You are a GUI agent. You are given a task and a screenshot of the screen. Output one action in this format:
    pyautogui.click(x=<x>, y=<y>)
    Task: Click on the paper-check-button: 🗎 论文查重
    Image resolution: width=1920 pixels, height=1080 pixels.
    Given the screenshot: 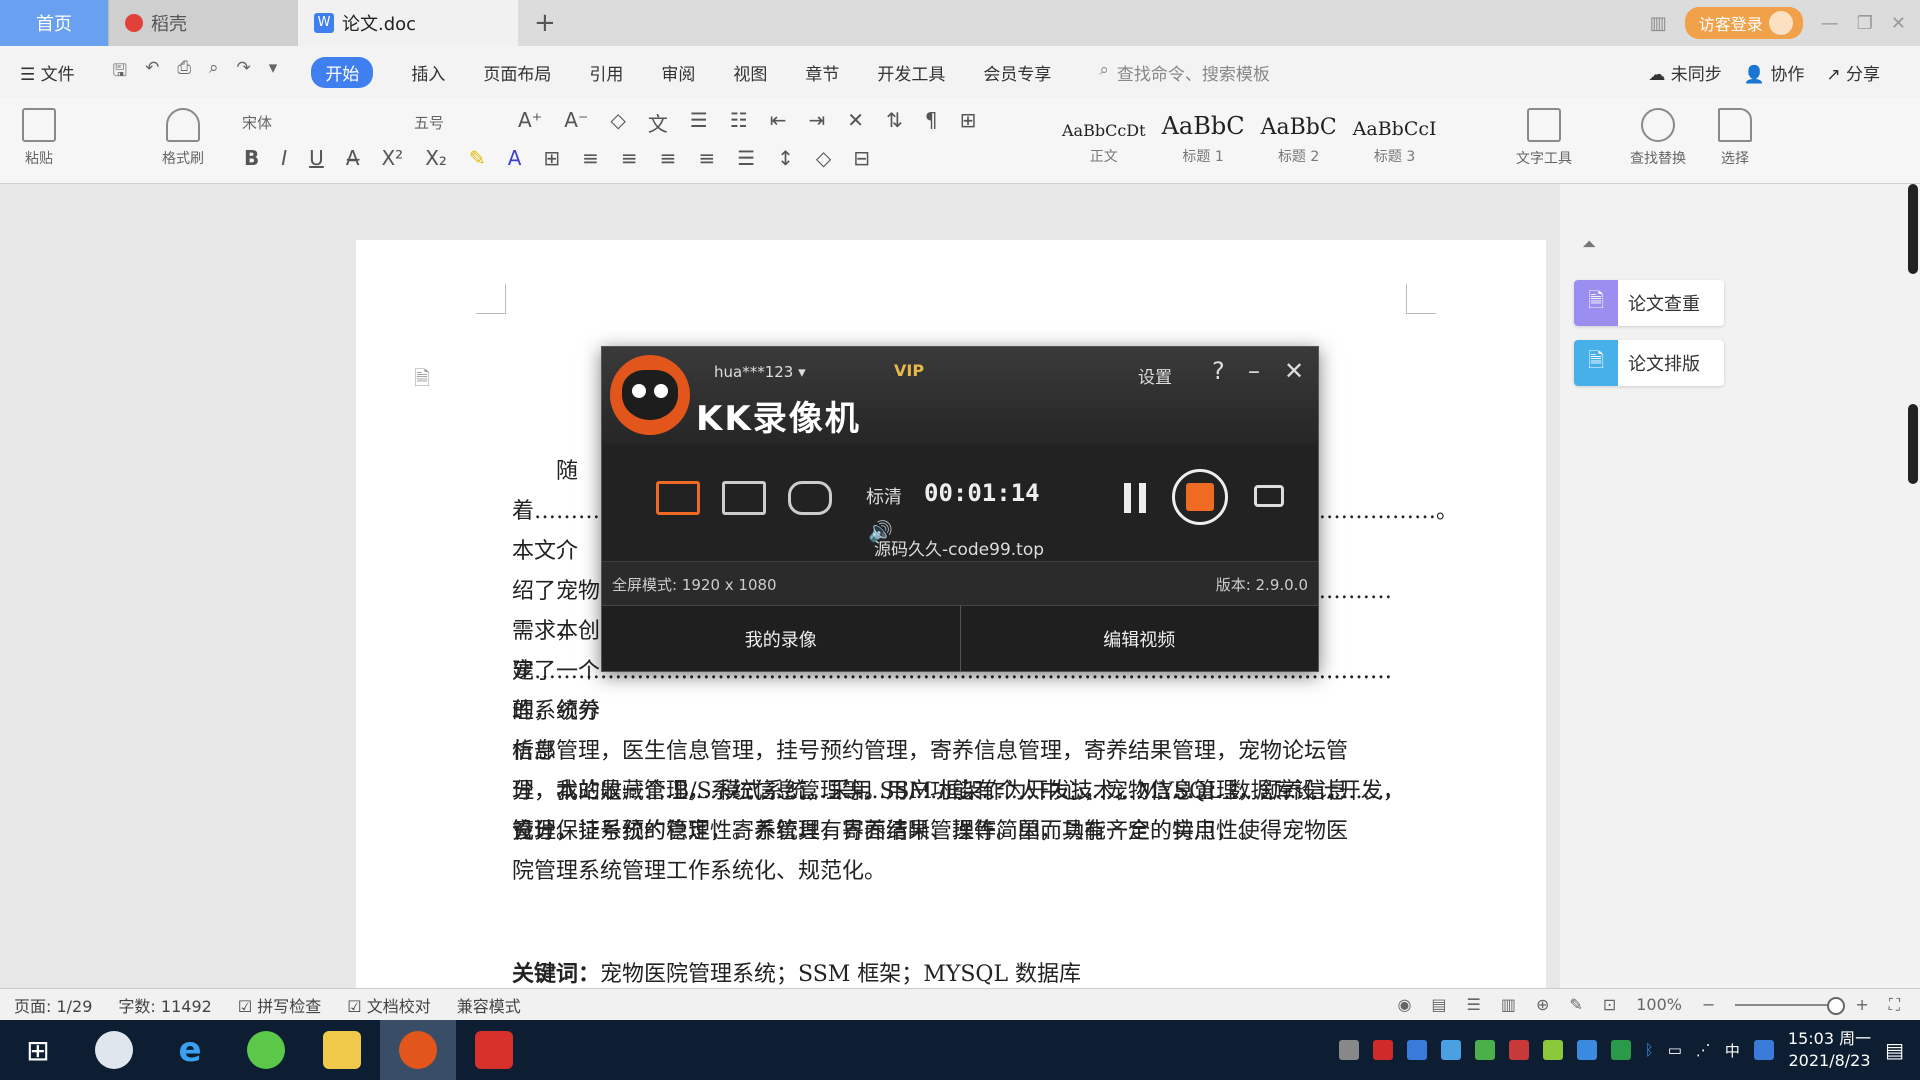 What is the action you would take?
    pyautogui.click(x=1649, y=303)
    